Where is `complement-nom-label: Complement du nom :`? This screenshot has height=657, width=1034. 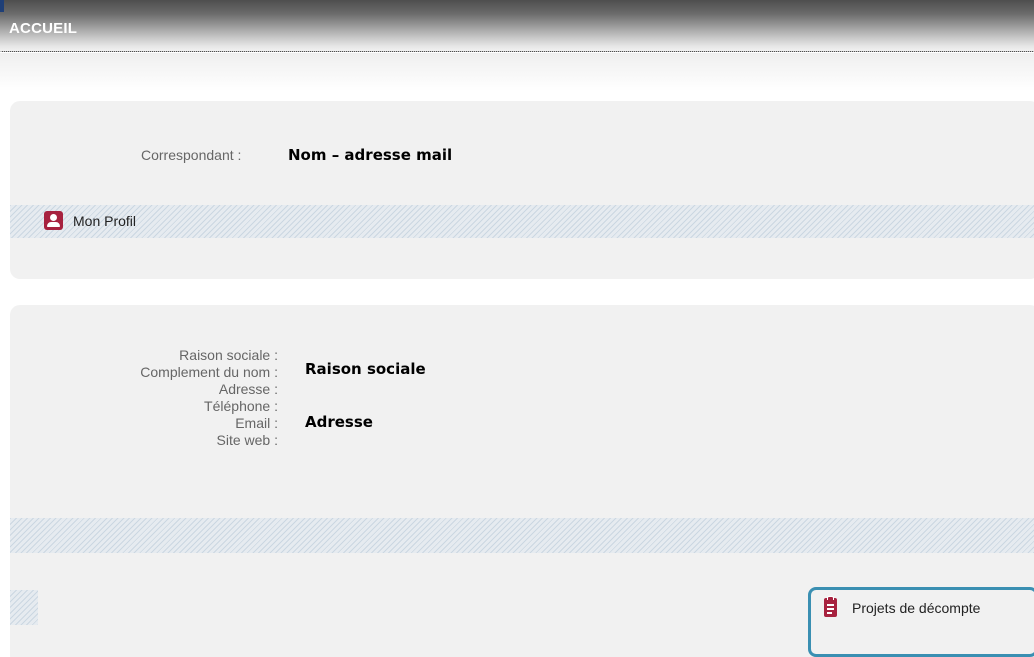 complement-nom-label: Complement du nom : is located at coordinates (209, 372).